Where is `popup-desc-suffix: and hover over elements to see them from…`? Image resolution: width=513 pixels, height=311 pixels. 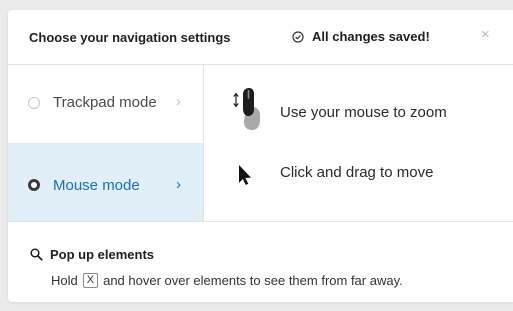
popup-desc-suffix: and hover over elements to see them from… is located at coordinates (253, 280).